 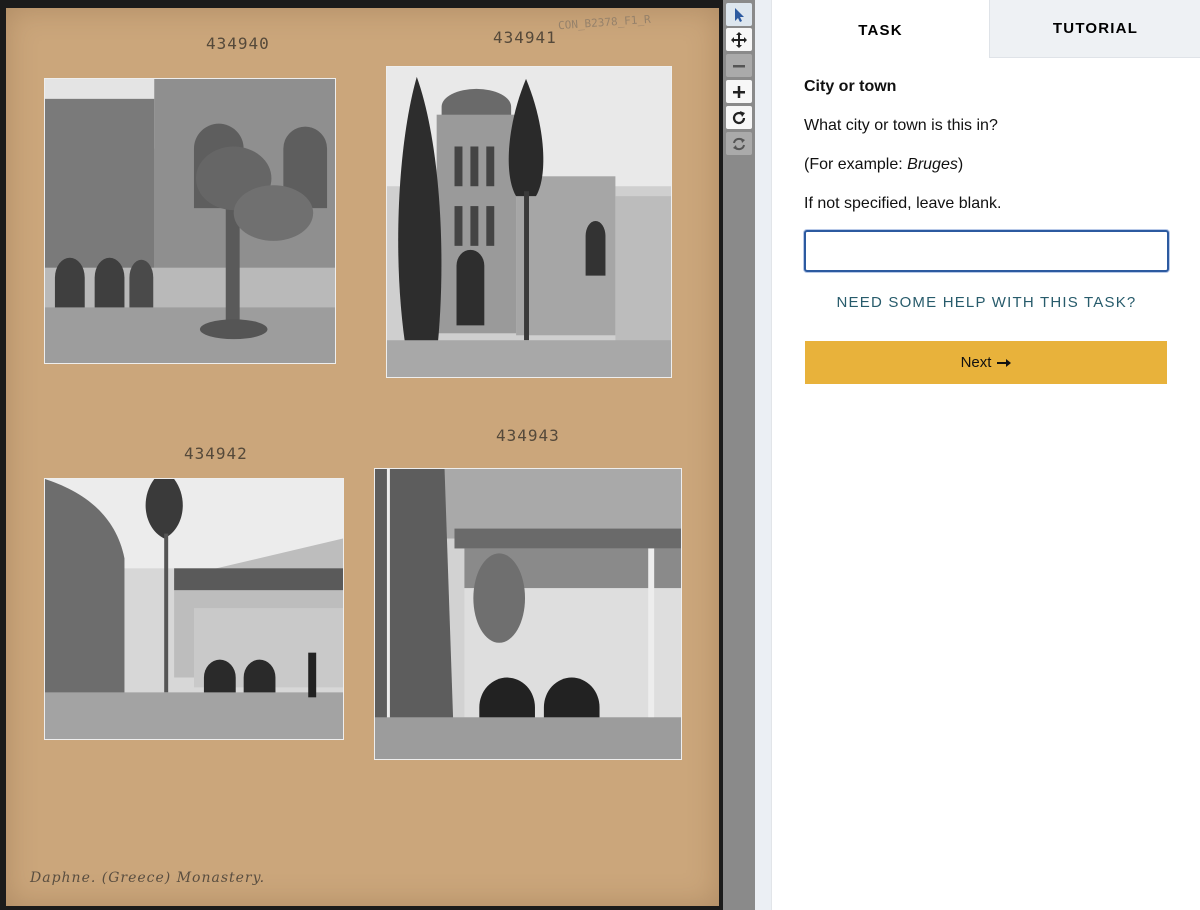 I want to click on sheet-reference-code: CON_B2378_F1_R, so click(x=604, y=22).